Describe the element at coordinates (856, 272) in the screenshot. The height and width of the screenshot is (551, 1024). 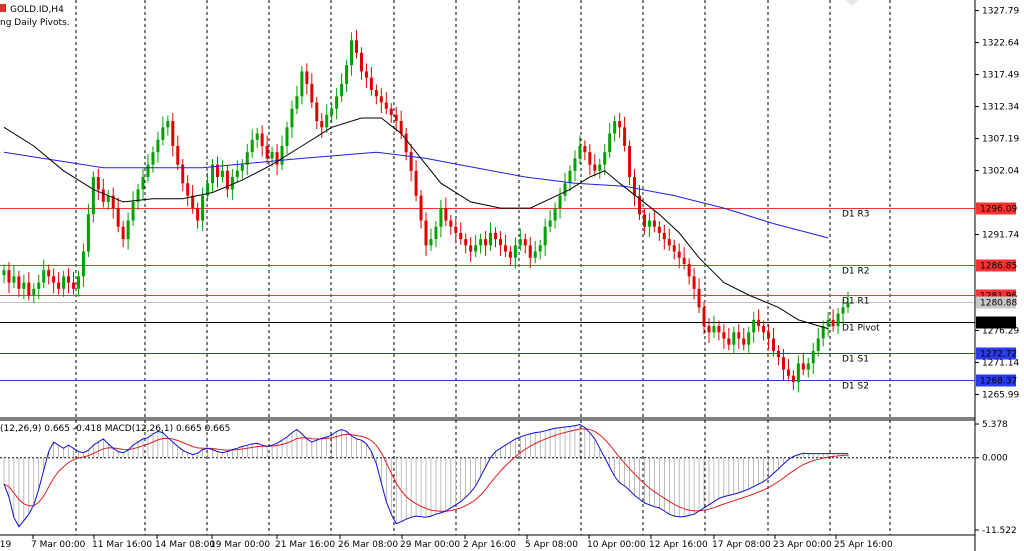
I see `pivot-label: D1 R2` at that location.